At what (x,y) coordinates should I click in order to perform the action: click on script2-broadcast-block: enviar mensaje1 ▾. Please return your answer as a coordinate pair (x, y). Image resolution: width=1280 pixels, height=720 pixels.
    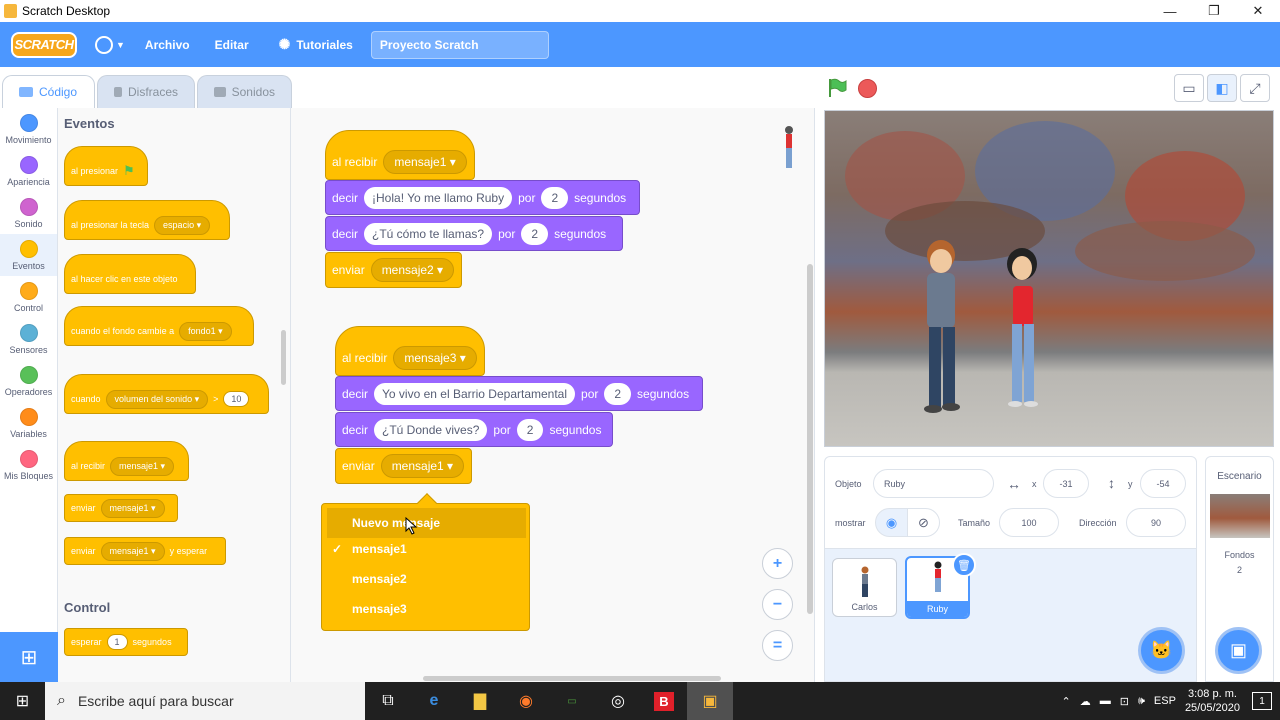
    Looking at the image, I should click on (403, 466).